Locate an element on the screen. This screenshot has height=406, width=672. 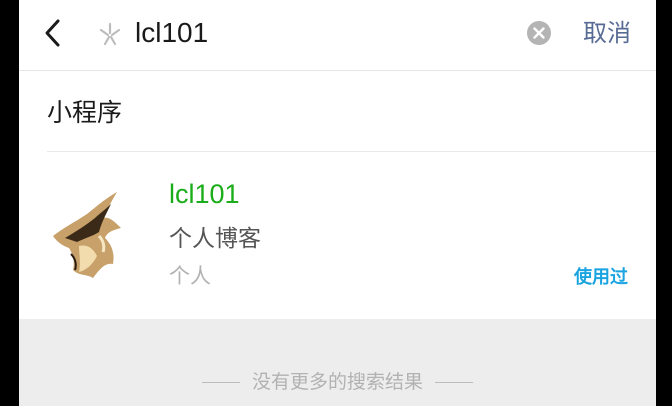
clear-circle-icon is located at coordinates (539, 33).